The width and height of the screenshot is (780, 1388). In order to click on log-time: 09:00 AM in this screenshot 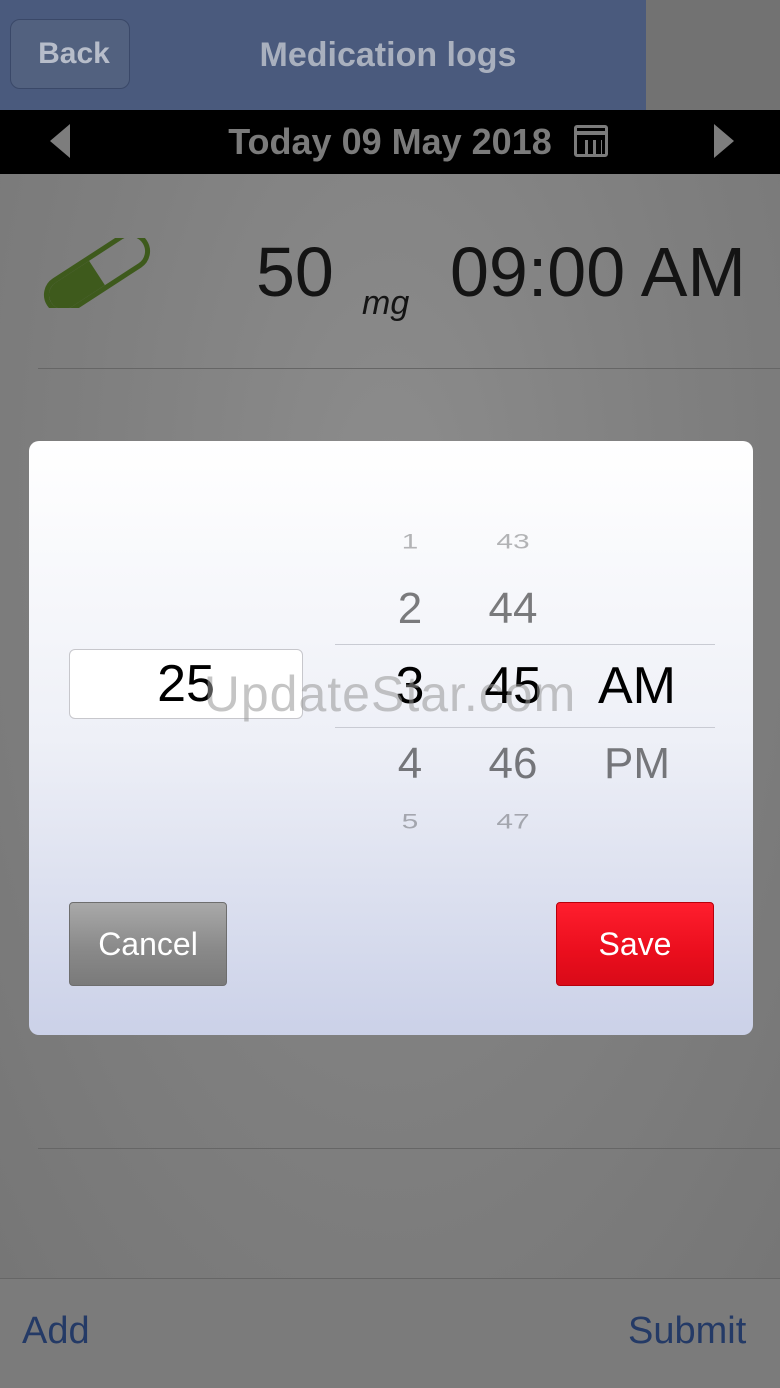, I will do `click(598, 272)`.